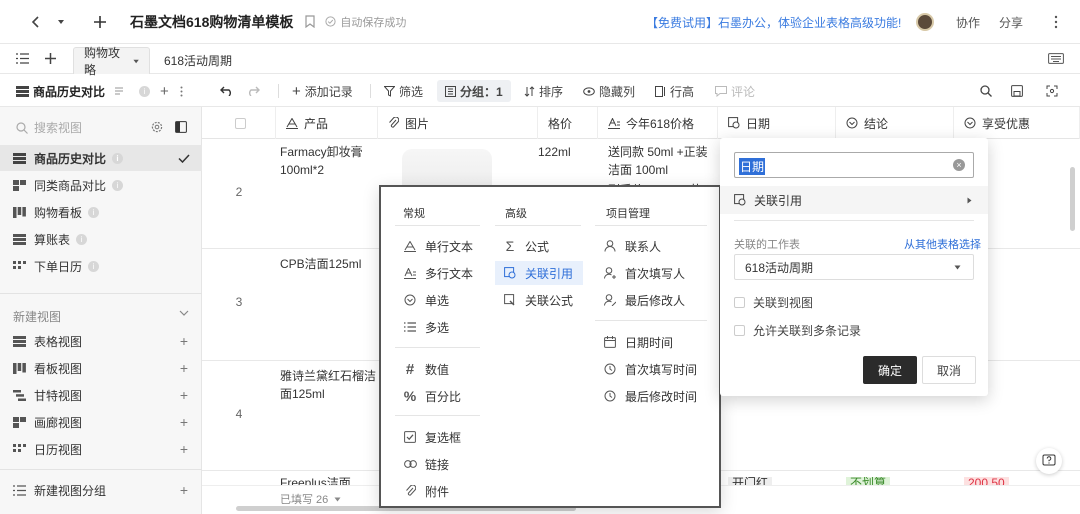 This screenshot has height=514, width=1080. I want to click on filter-button: 筛选, so click(403, 91).